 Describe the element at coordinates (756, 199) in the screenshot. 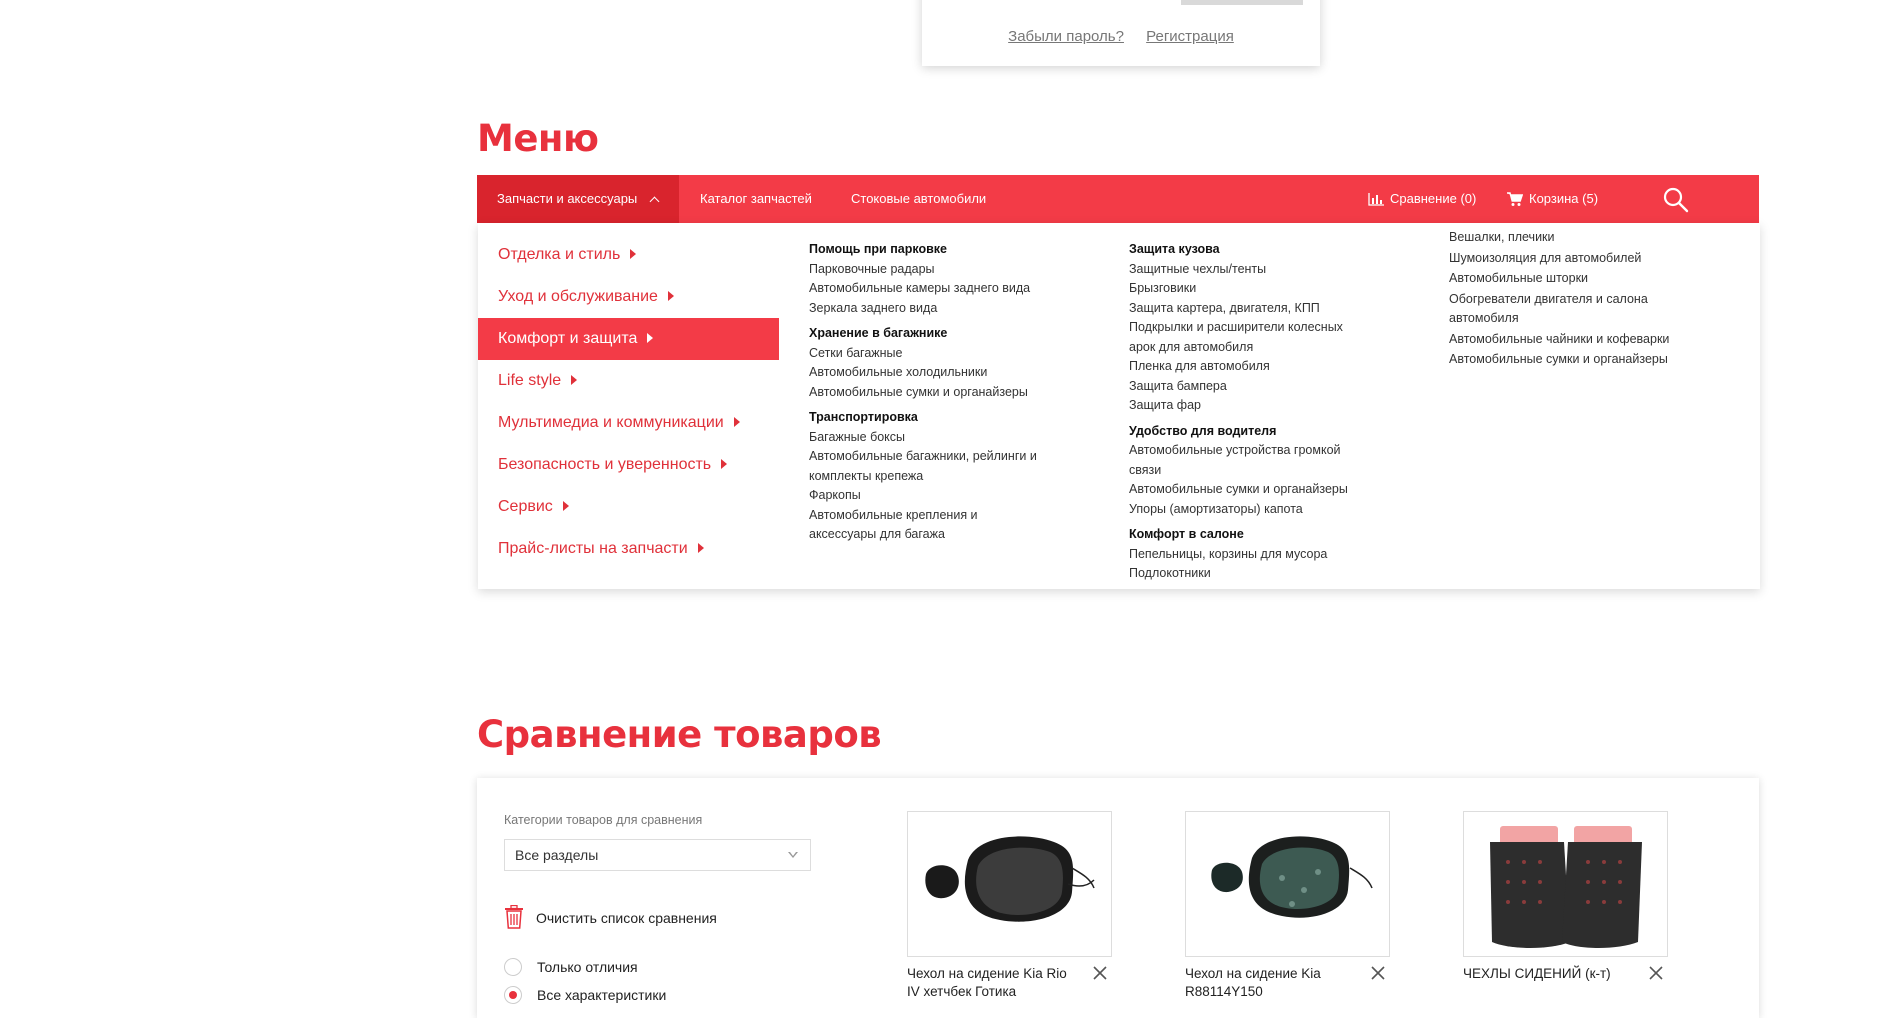

I see `tab-parts-catalog: Каталог запчастей` at that location.